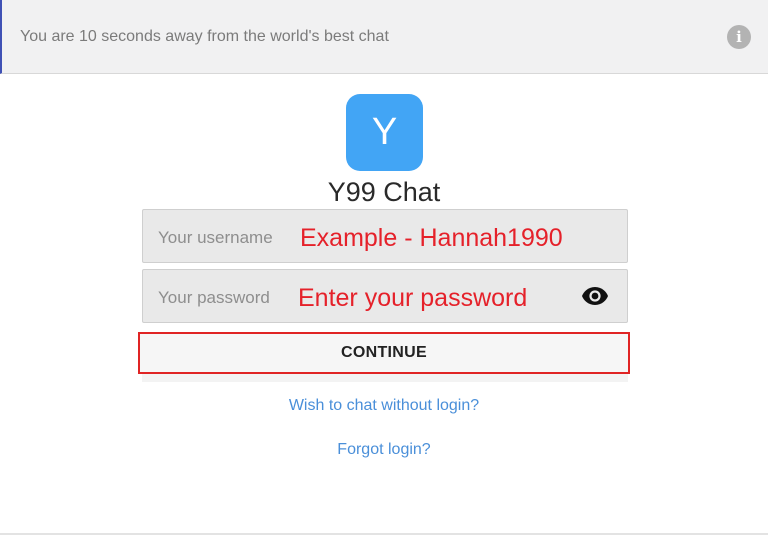  What do you see at coordinates (384, 450) in the screenshot?
I see `forgot-login-link: Forgot login?` at bounding box center [384, 450].